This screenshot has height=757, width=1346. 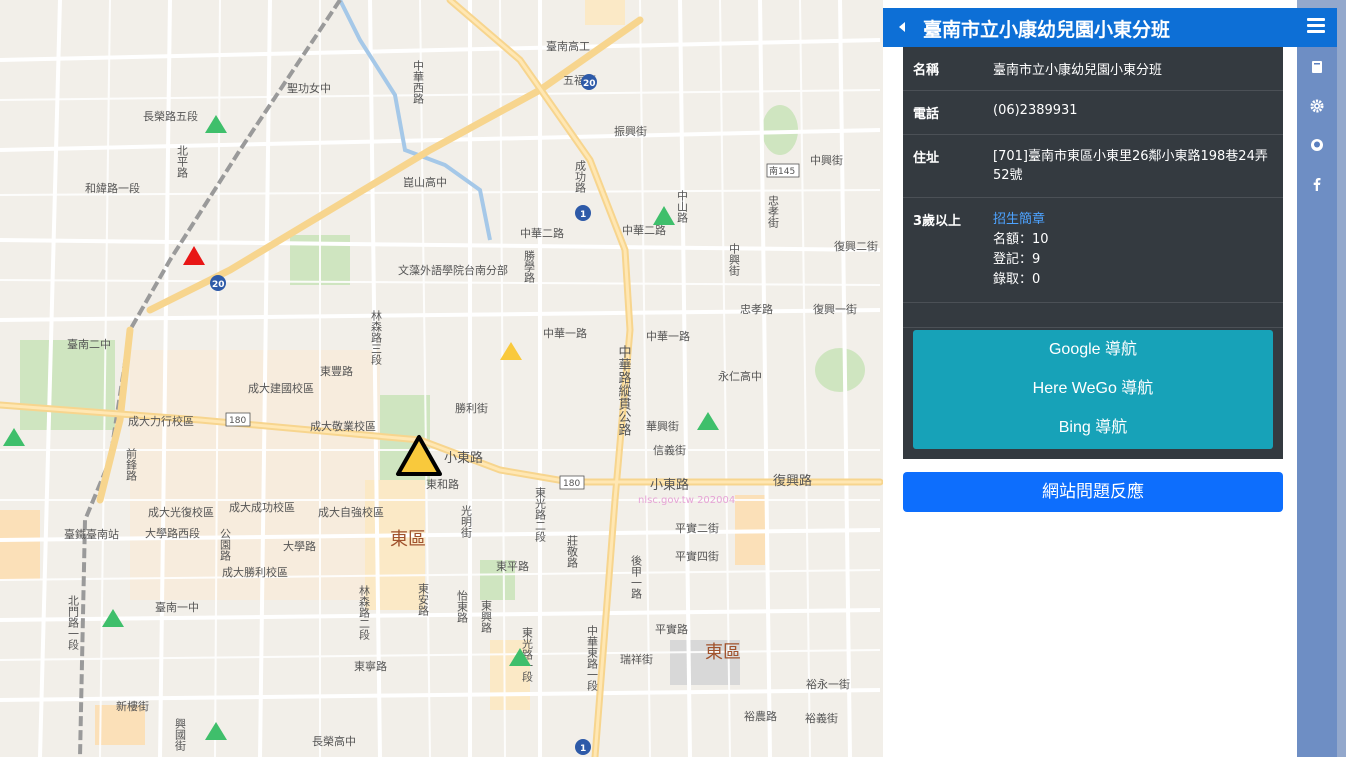 What do you see at coordinates (943, 250) in the screenshot?
I see `info-key: 3歲以上` at bounding box center [943, 250].